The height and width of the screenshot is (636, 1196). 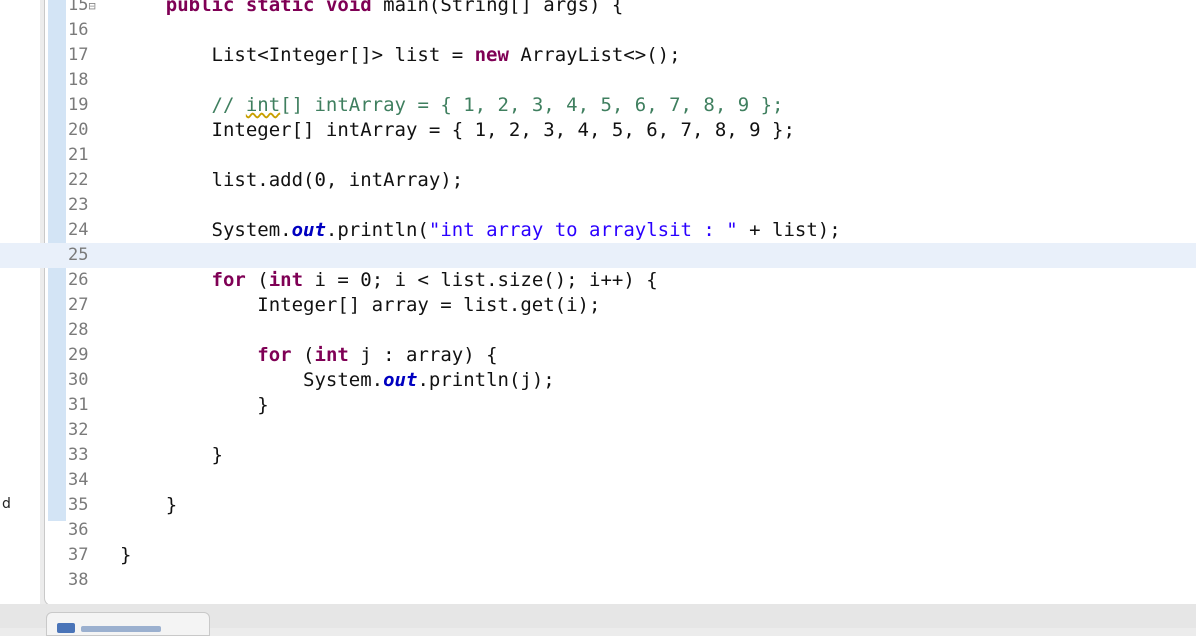 What do you see at coordinates (78, 255) in the screenshot?
I see `line-number: 25` at bounding box center [78, 255].